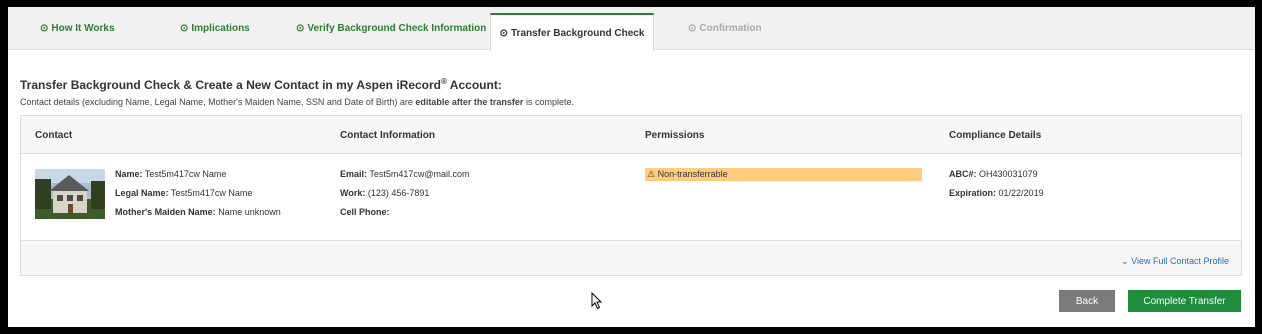 Image resolution: width=1262 pixels, height=334 pixels. I want to click on contact-legal-name: Legal Name: Test5m417cw Name, so click(184, 193).